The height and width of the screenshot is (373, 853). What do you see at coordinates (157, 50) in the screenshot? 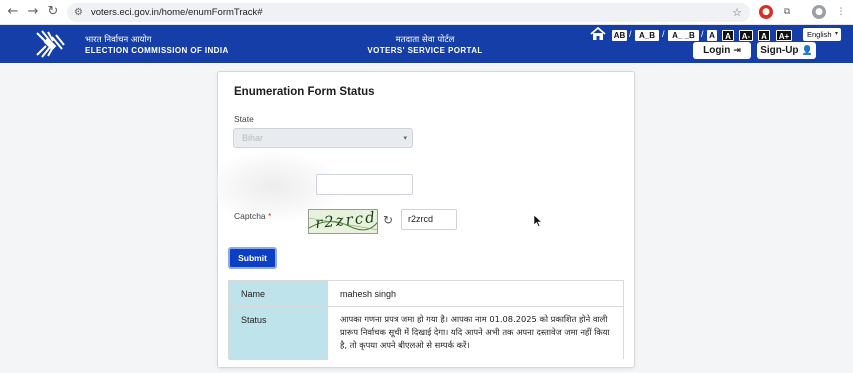
I see `eci-english-title: ELECTION COMMISSION OF INDIA` at bounding box center [157, 50].